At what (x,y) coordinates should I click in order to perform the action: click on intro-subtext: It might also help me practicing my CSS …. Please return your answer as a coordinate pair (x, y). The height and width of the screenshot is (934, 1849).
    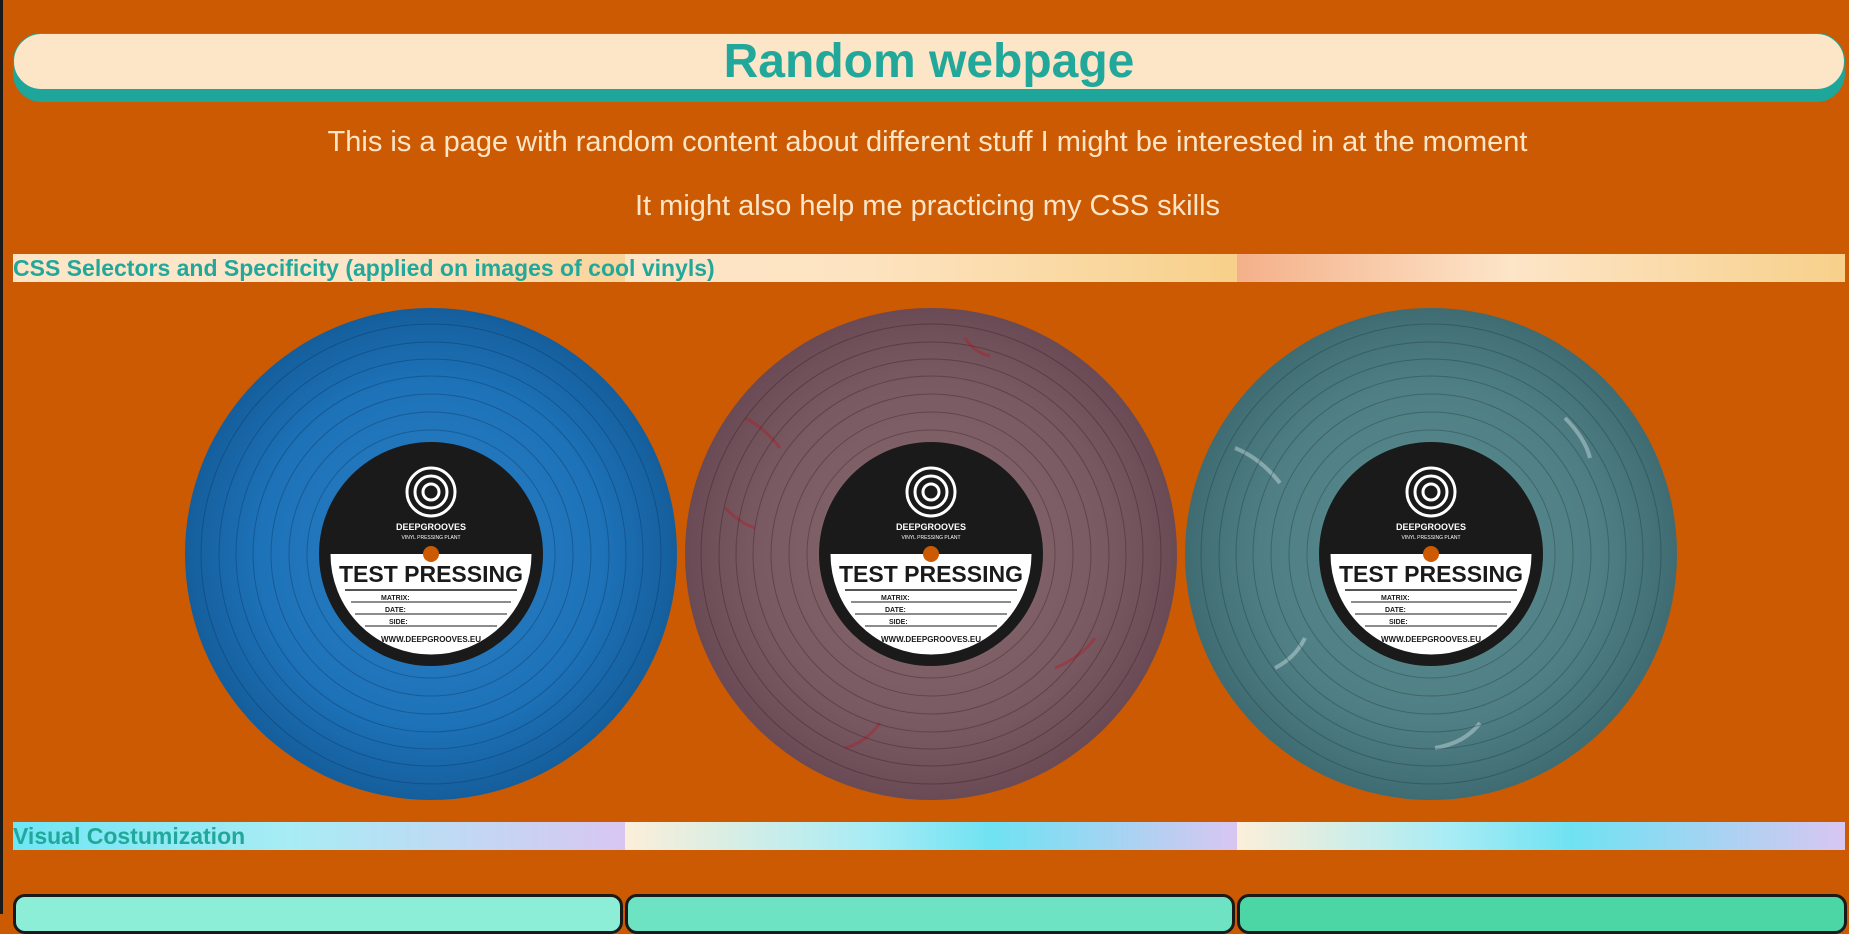
    Looking at the image, I should click on (927, 206).